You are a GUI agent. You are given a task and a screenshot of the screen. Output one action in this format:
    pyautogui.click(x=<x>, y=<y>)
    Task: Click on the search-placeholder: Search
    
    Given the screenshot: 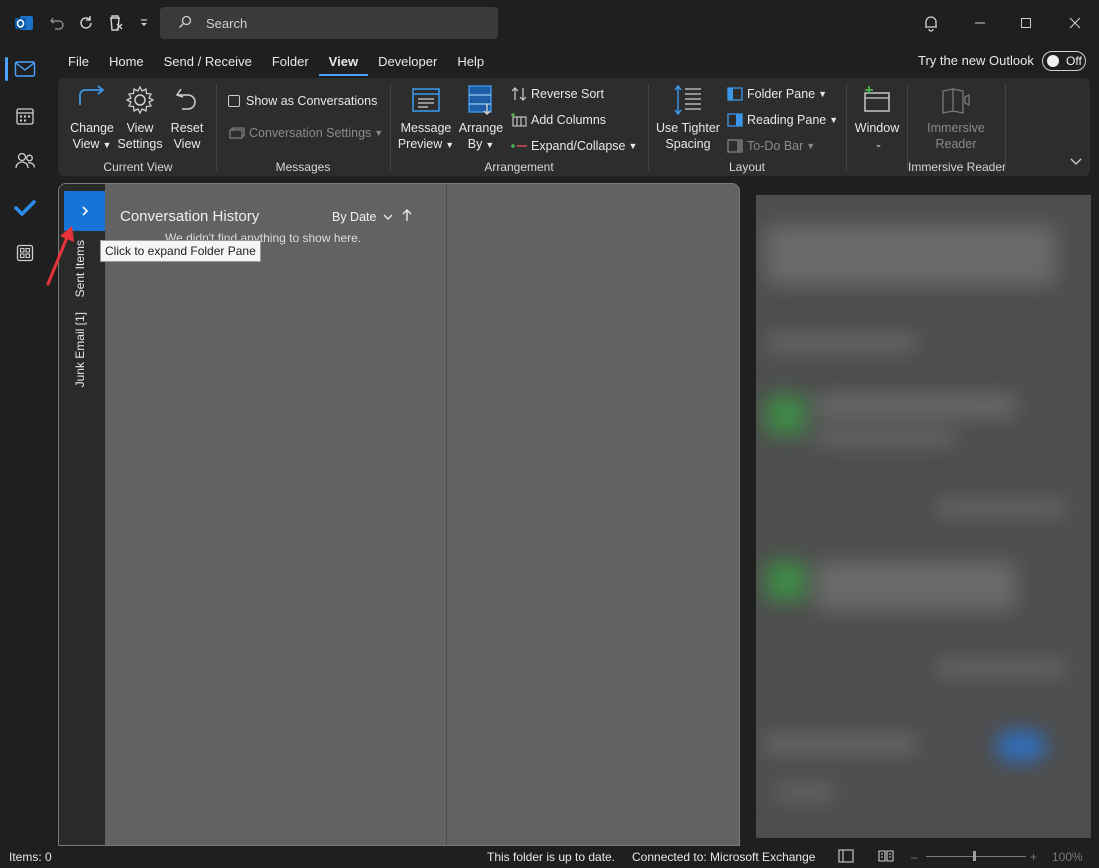 What is the action you would take?
    pyautogui.click(x=227, y=23)
    